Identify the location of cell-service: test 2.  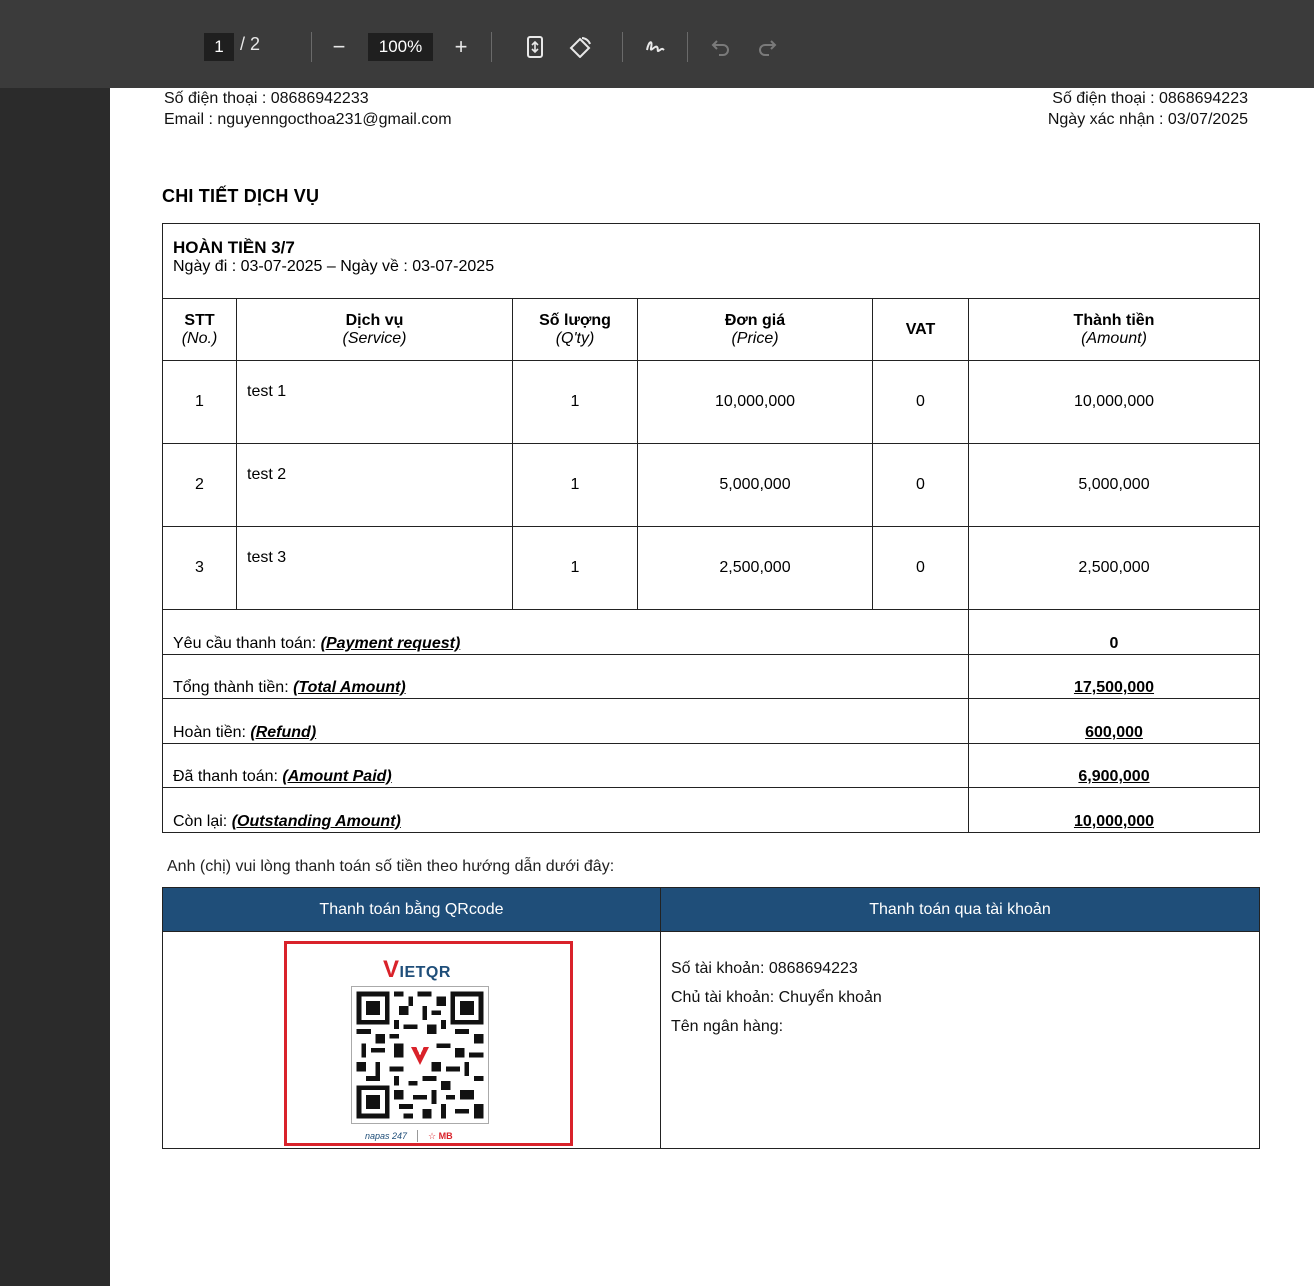
(374, 485).